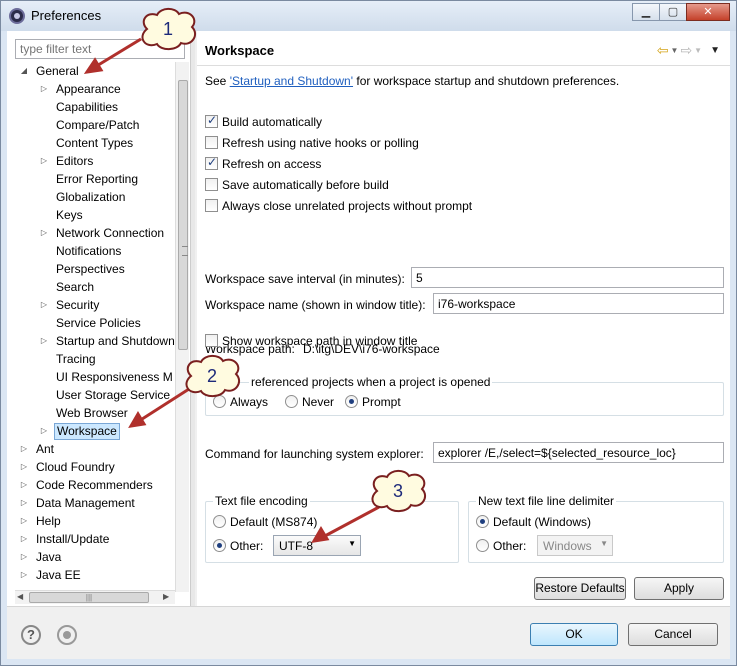  I want to click on callout-2-number: 2, so click(211, 376).